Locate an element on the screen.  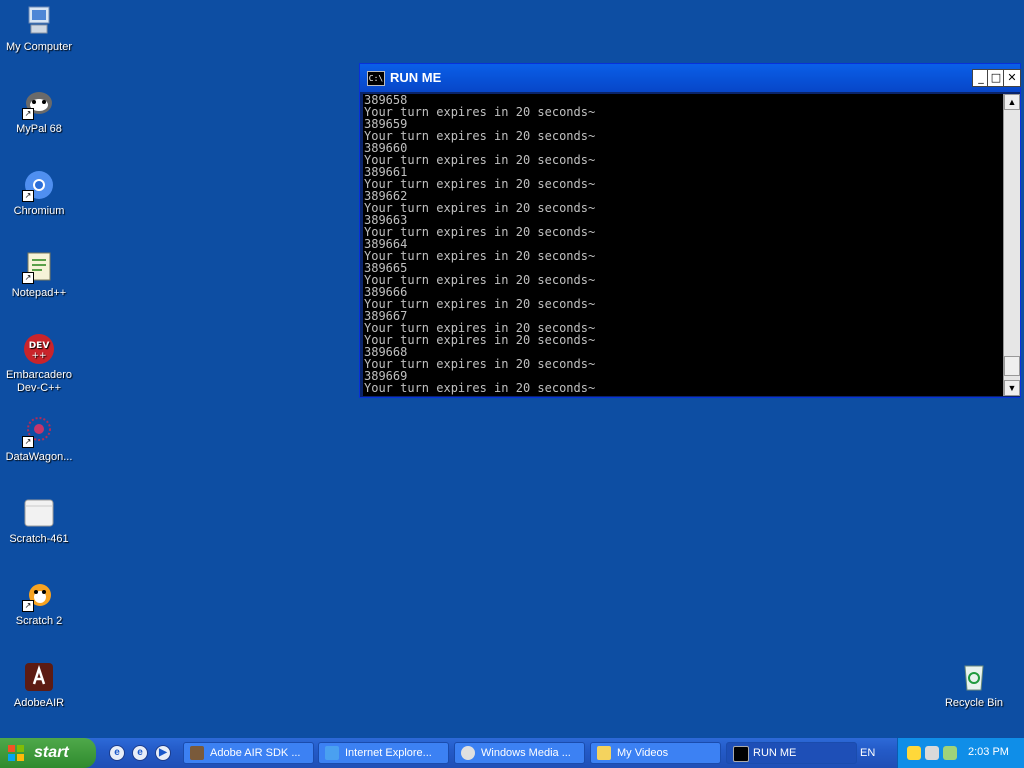
clock: 2:03 PM is located at coordinates (988, 752).